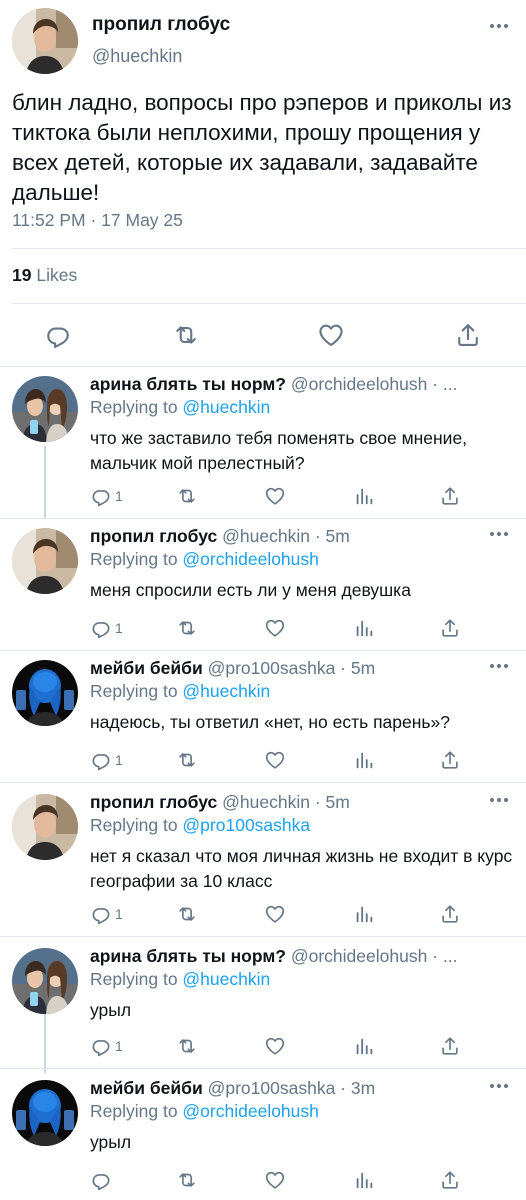 This screenshot has height=1200, width=526. What do you see at coordinates (97, 220) in the screenshot?
I see `tweet-timestamp: 11:52 PM · 17 May 25` at bounding box center [97, 220].